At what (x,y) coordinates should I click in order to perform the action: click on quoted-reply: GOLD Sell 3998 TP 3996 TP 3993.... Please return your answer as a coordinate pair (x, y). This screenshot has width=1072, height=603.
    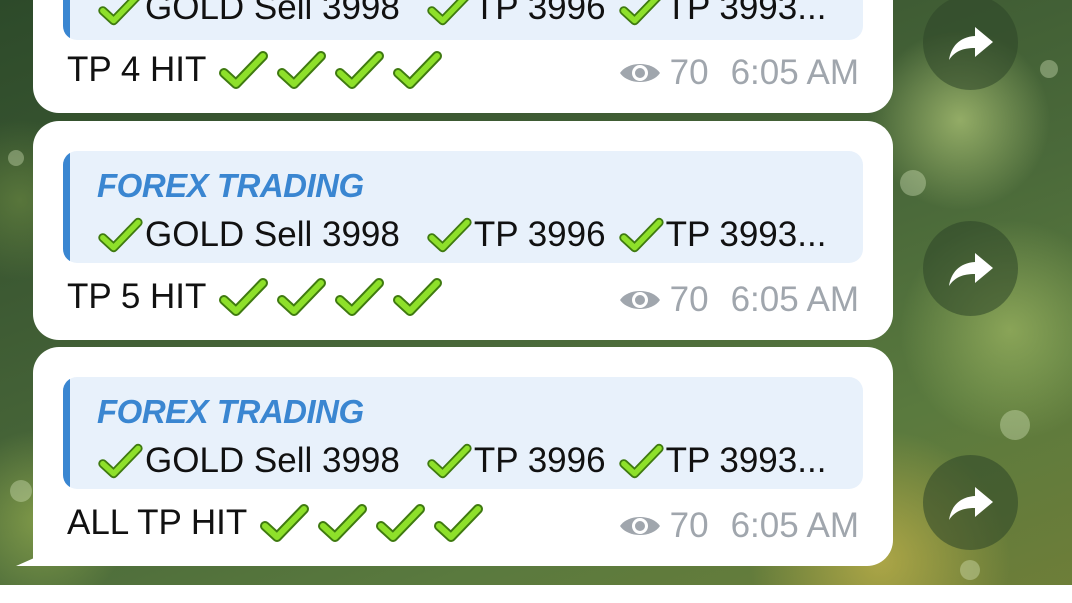
    Looking at the image, I should click on (463, 20).